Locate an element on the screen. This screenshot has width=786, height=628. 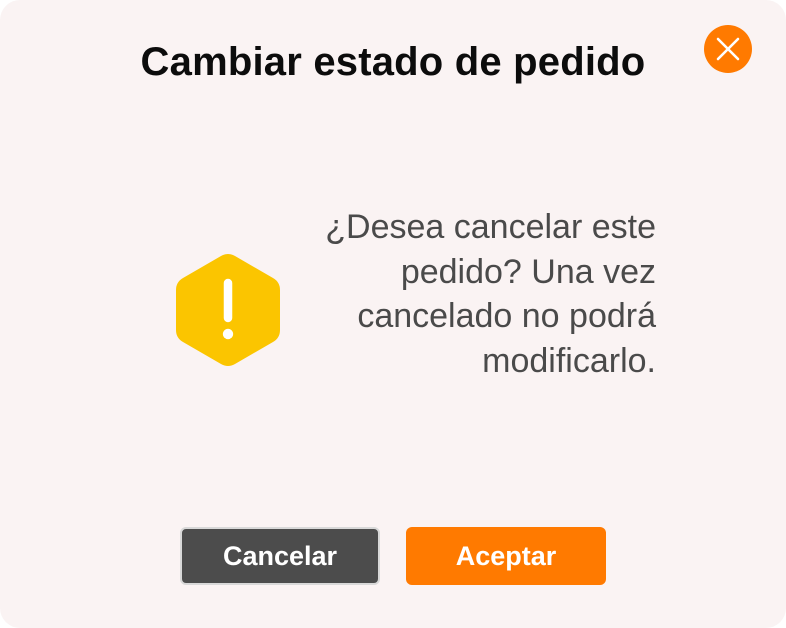
warning-icon is located at coordinates (228, 310).